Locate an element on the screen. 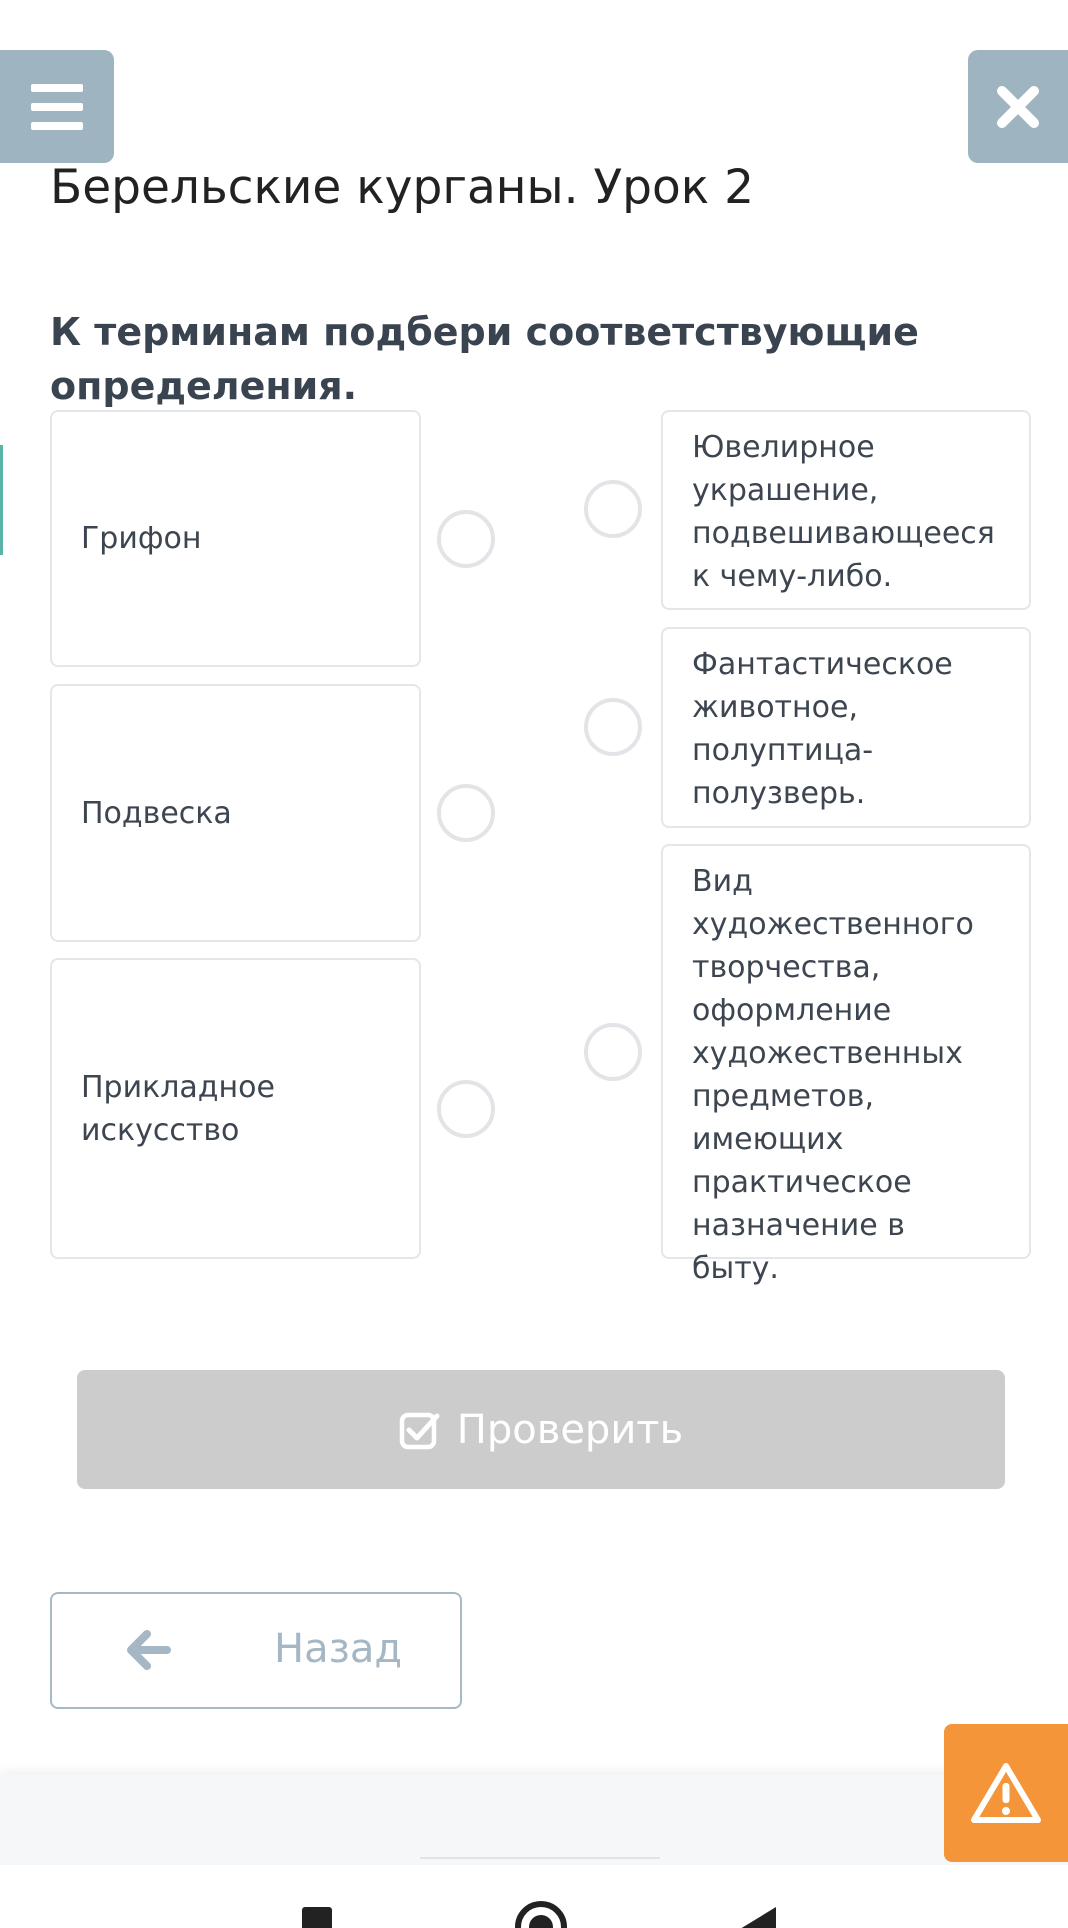 This screenshot has height=1928, width=1068. report-problem-button is located at coordinates (1006, 1793).